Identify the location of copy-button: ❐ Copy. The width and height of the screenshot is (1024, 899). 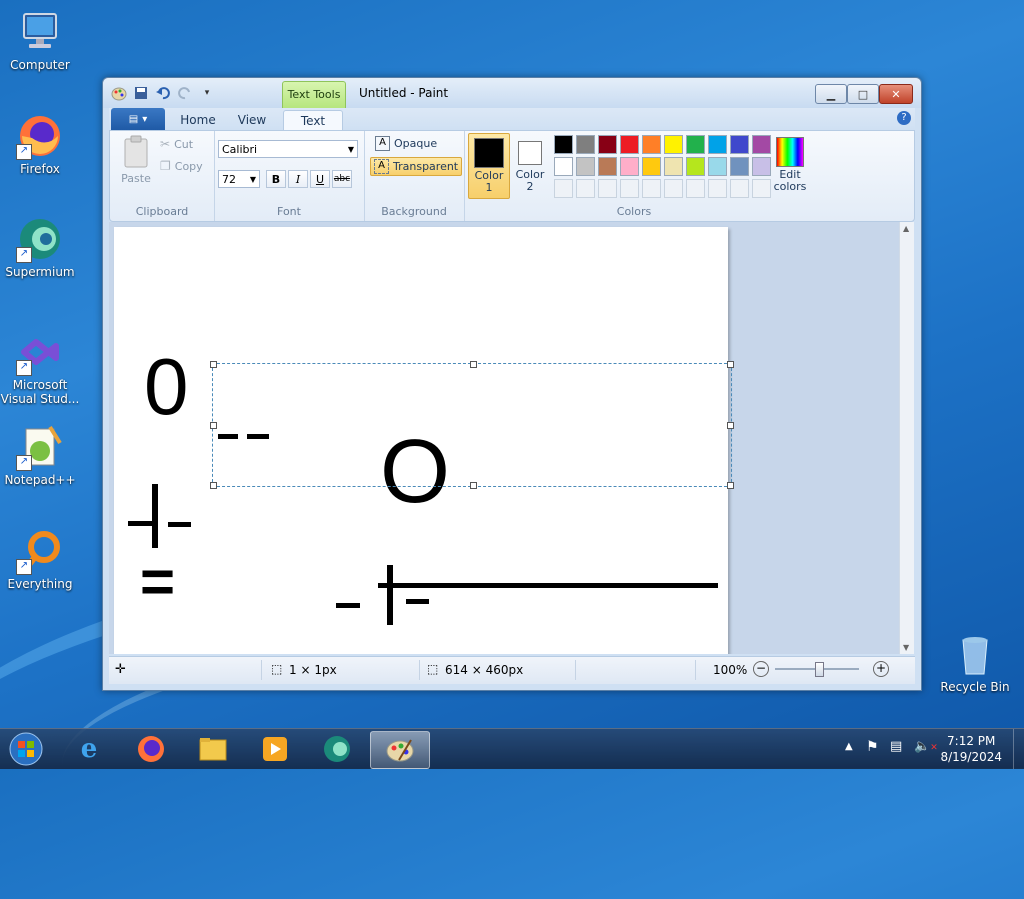
(181, 166).